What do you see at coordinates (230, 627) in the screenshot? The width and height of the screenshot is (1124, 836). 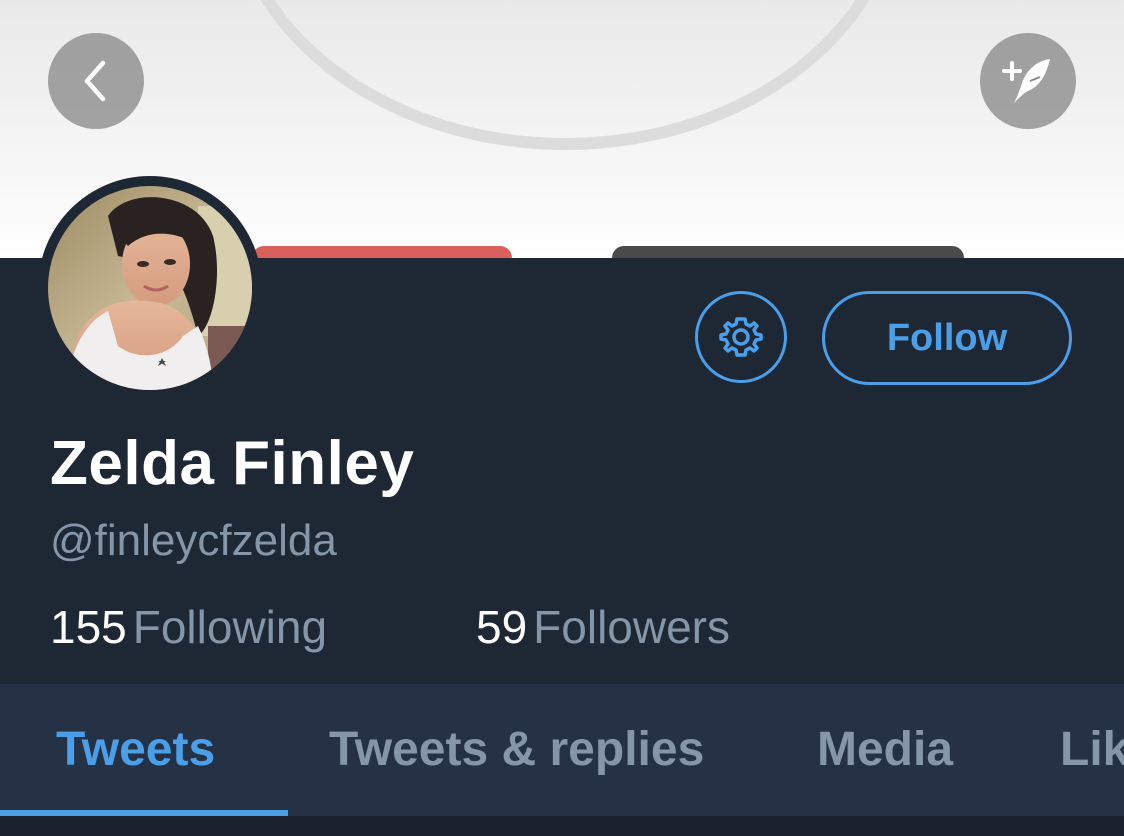 I see `following-label: Following` at bounding box center [230, 627].